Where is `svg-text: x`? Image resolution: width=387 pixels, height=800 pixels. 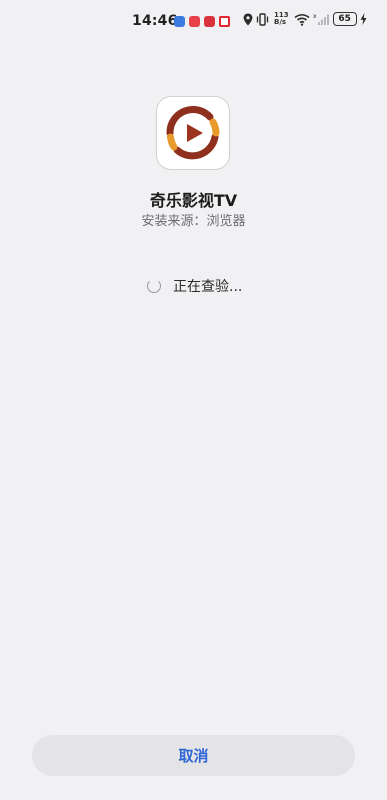
svg-text: x is located at coordinates (315, 16).